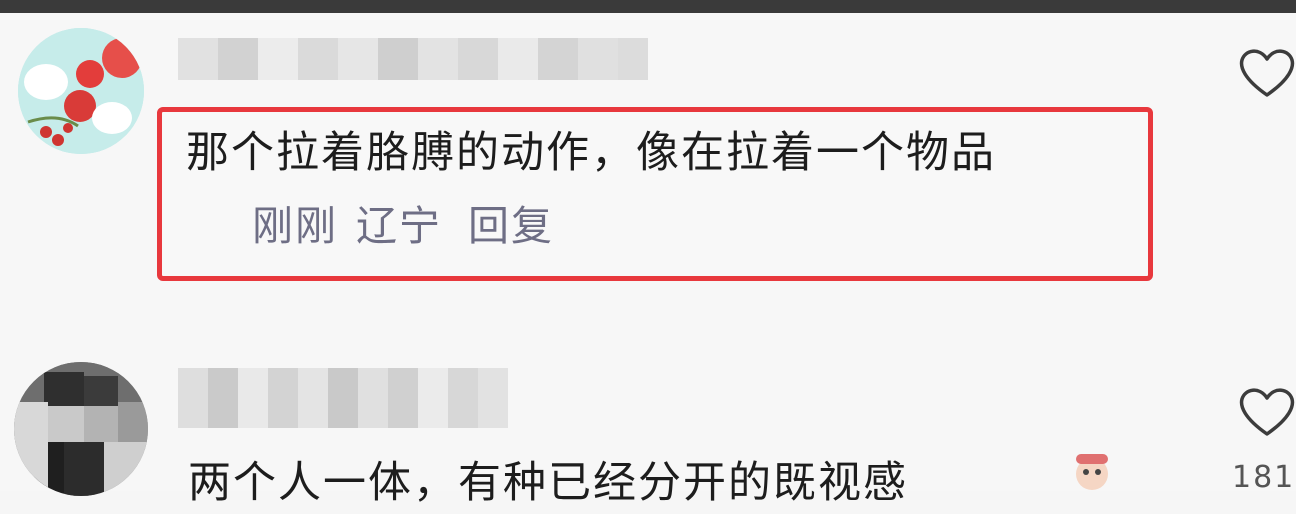  I want to click on top-bar, so click(648, 6).